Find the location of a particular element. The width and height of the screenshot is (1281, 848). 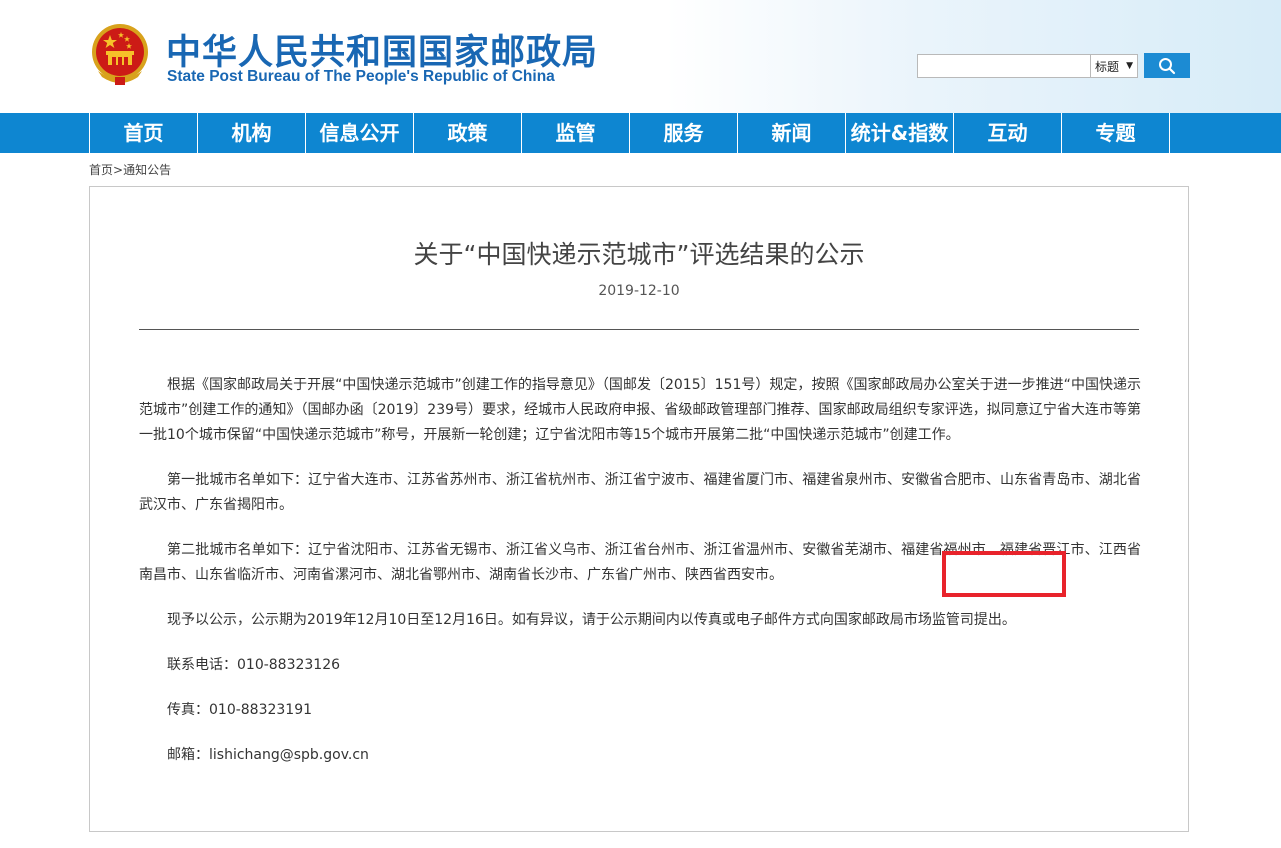

article-title: 关于“中国快递示范城市”评选结果的公示 is located at coordinates (639, 254).